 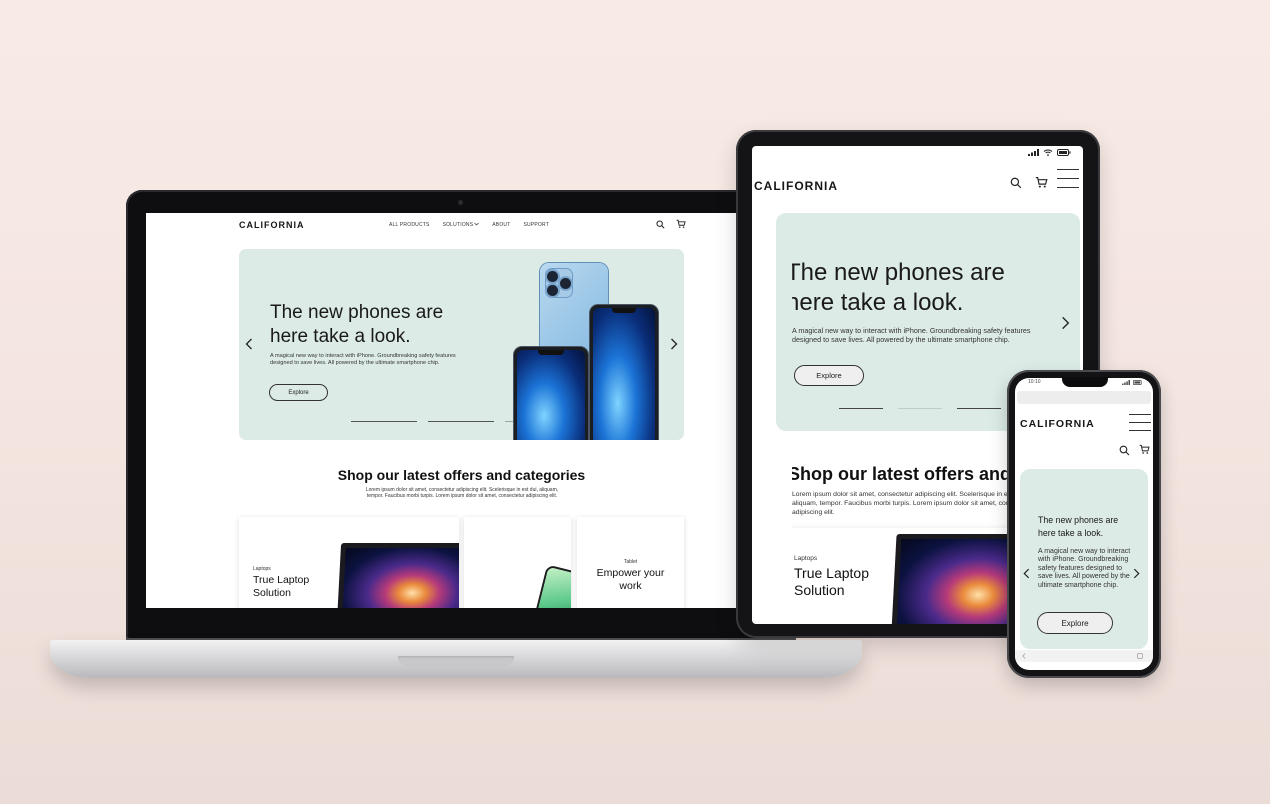 I want to click on laptop-camera, so click(x=460, y=202).